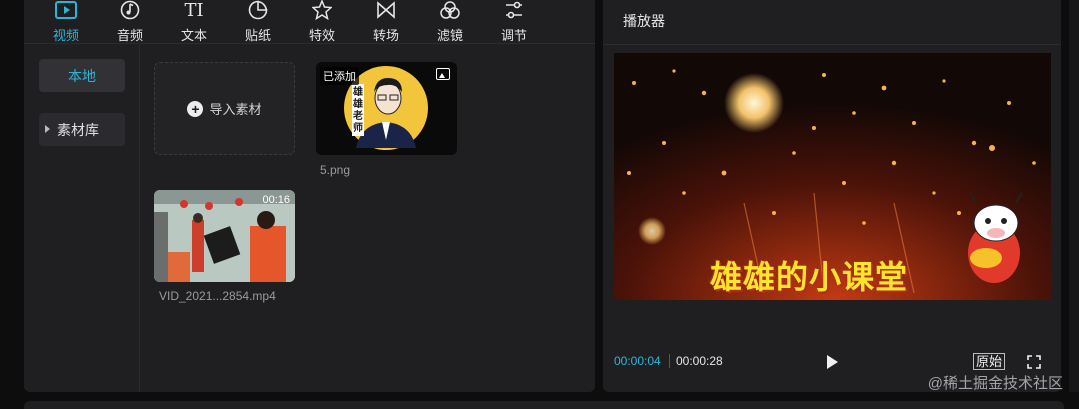  What do you see at coordinates (195, 108) in the screenshot?
I see `plus-icon: +` at bounding box center [195, 108].